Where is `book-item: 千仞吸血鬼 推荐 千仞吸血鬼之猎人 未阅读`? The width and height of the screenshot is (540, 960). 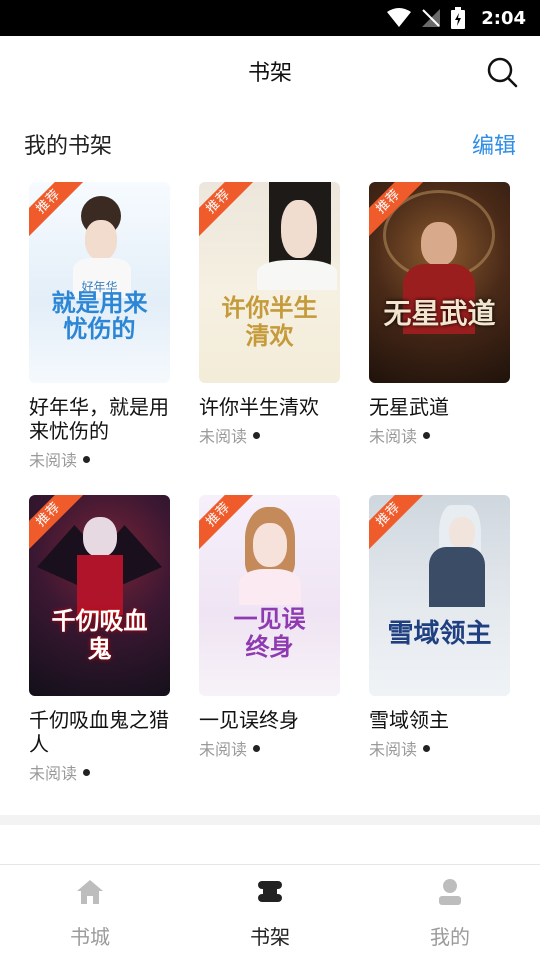
book-item: 千仞吸血鬼 推荐 千仞吸血鬼之猎人 未阅读 is located at coordinates (99, 651).